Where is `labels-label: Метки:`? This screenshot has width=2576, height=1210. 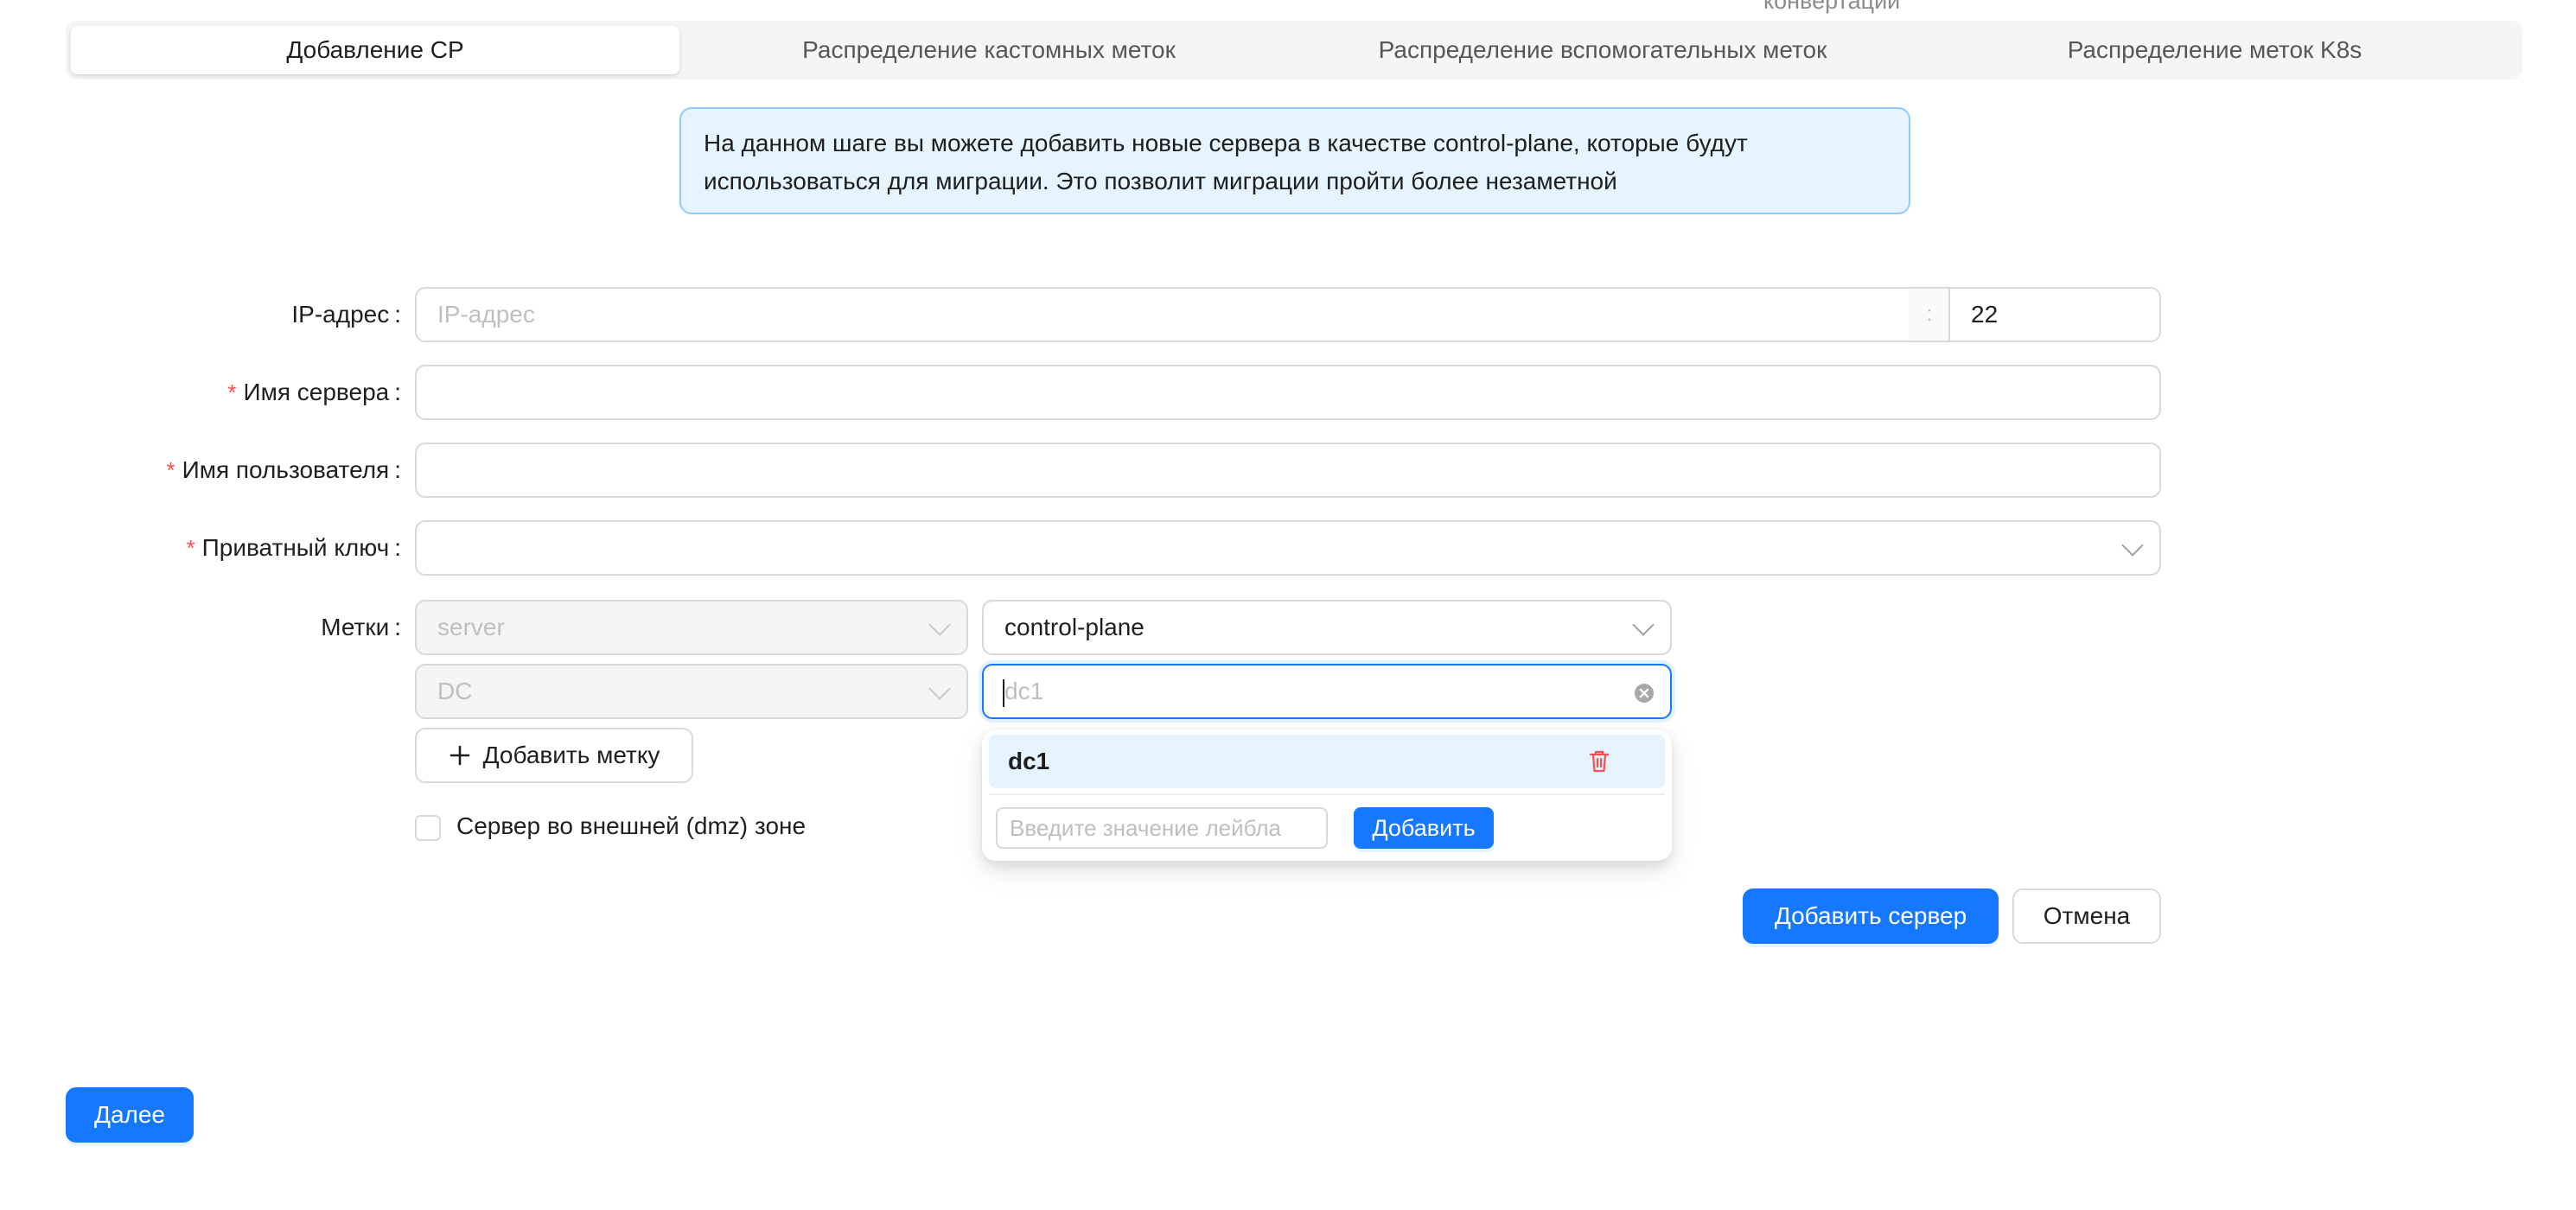 labels-label: Метки: is located at coordinates (361, 627).